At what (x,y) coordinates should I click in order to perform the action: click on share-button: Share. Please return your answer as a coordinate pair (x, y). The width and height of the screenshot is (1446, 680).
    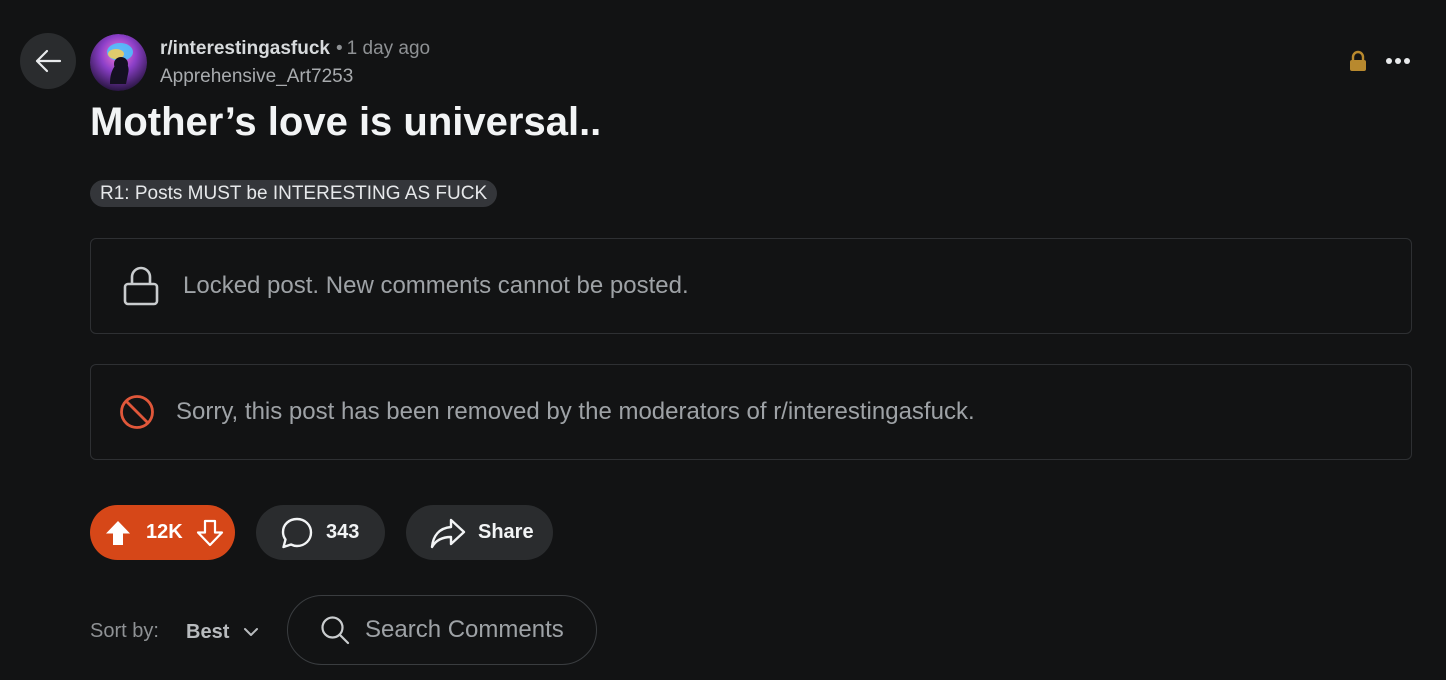
    Looking at the image, I should click on (479, 532).